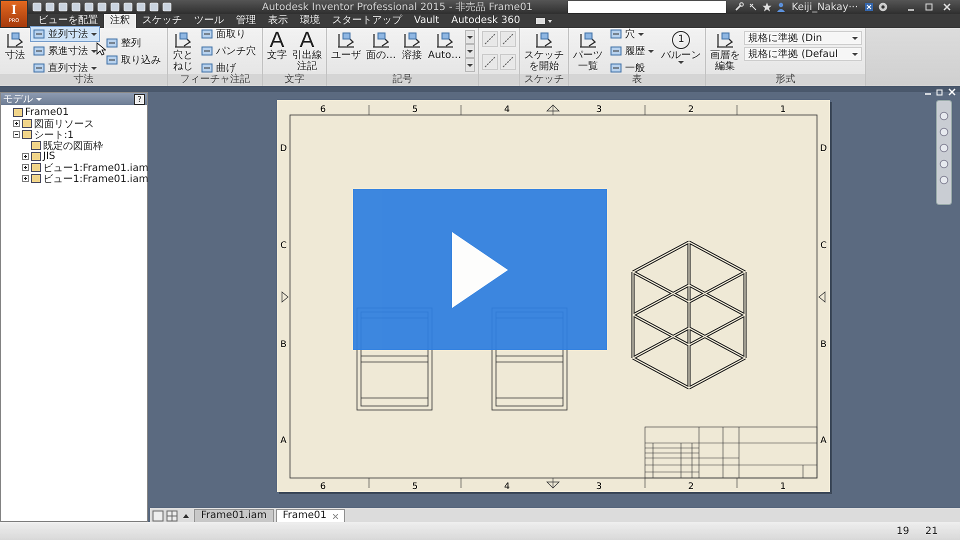 The height and width of the screenshot is (540, 960). What do you see at coordinates (346, 51) in the screenshot?
I see `ribbon-button: ユーザ` at bounding box center [346, 51].